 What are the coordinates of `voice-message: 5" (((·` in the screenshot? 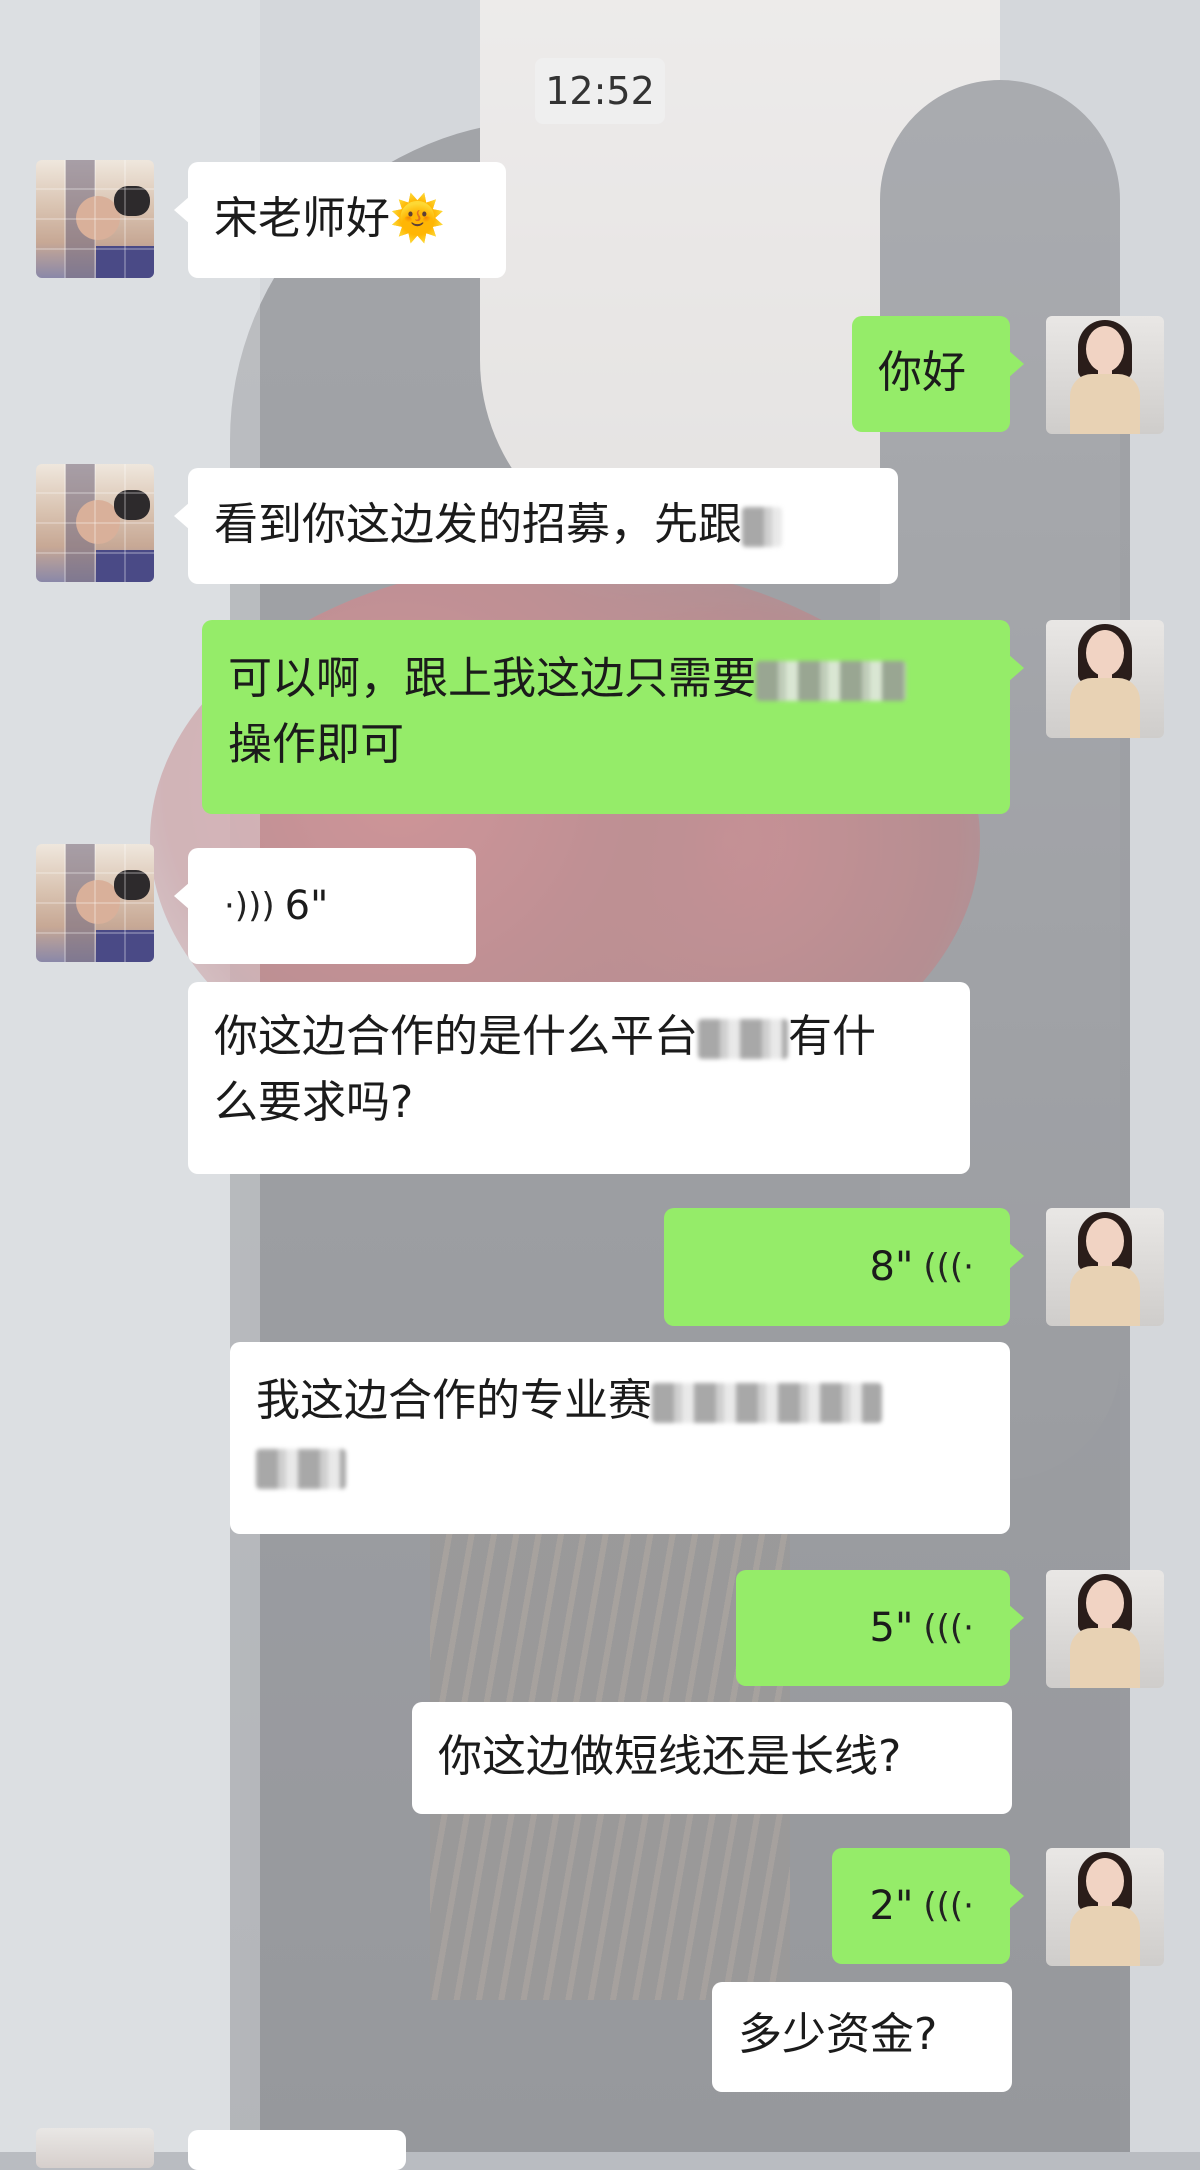 It's located at (880, 1628).